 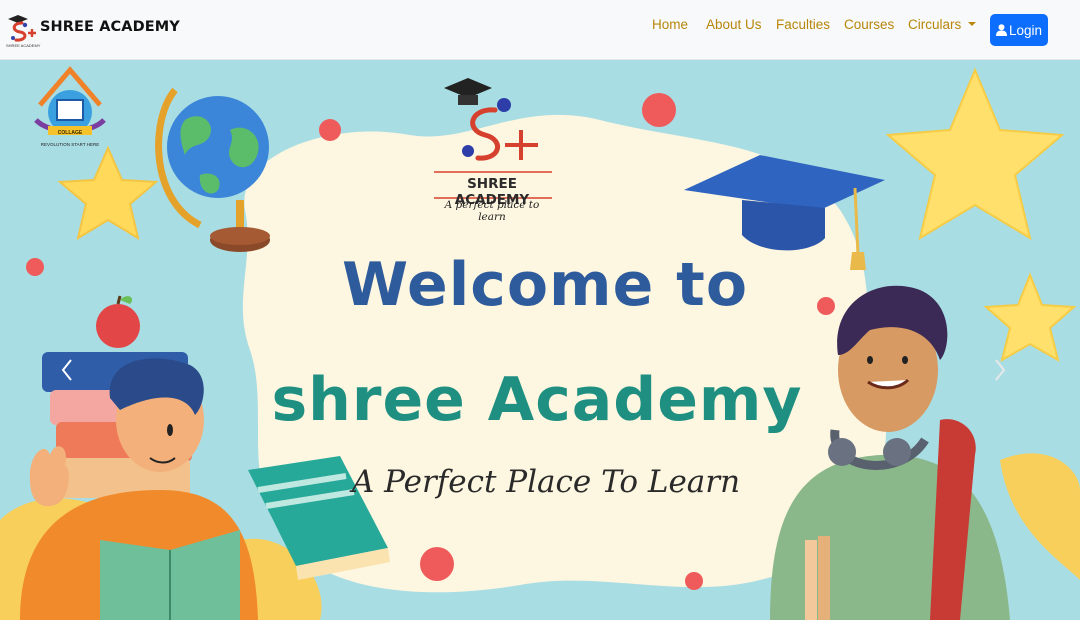 What do you see at coordinates (537, 400) in the screenshot?
I see `hero-title-line-2: shree Academy` at bounding box center [537, 400].